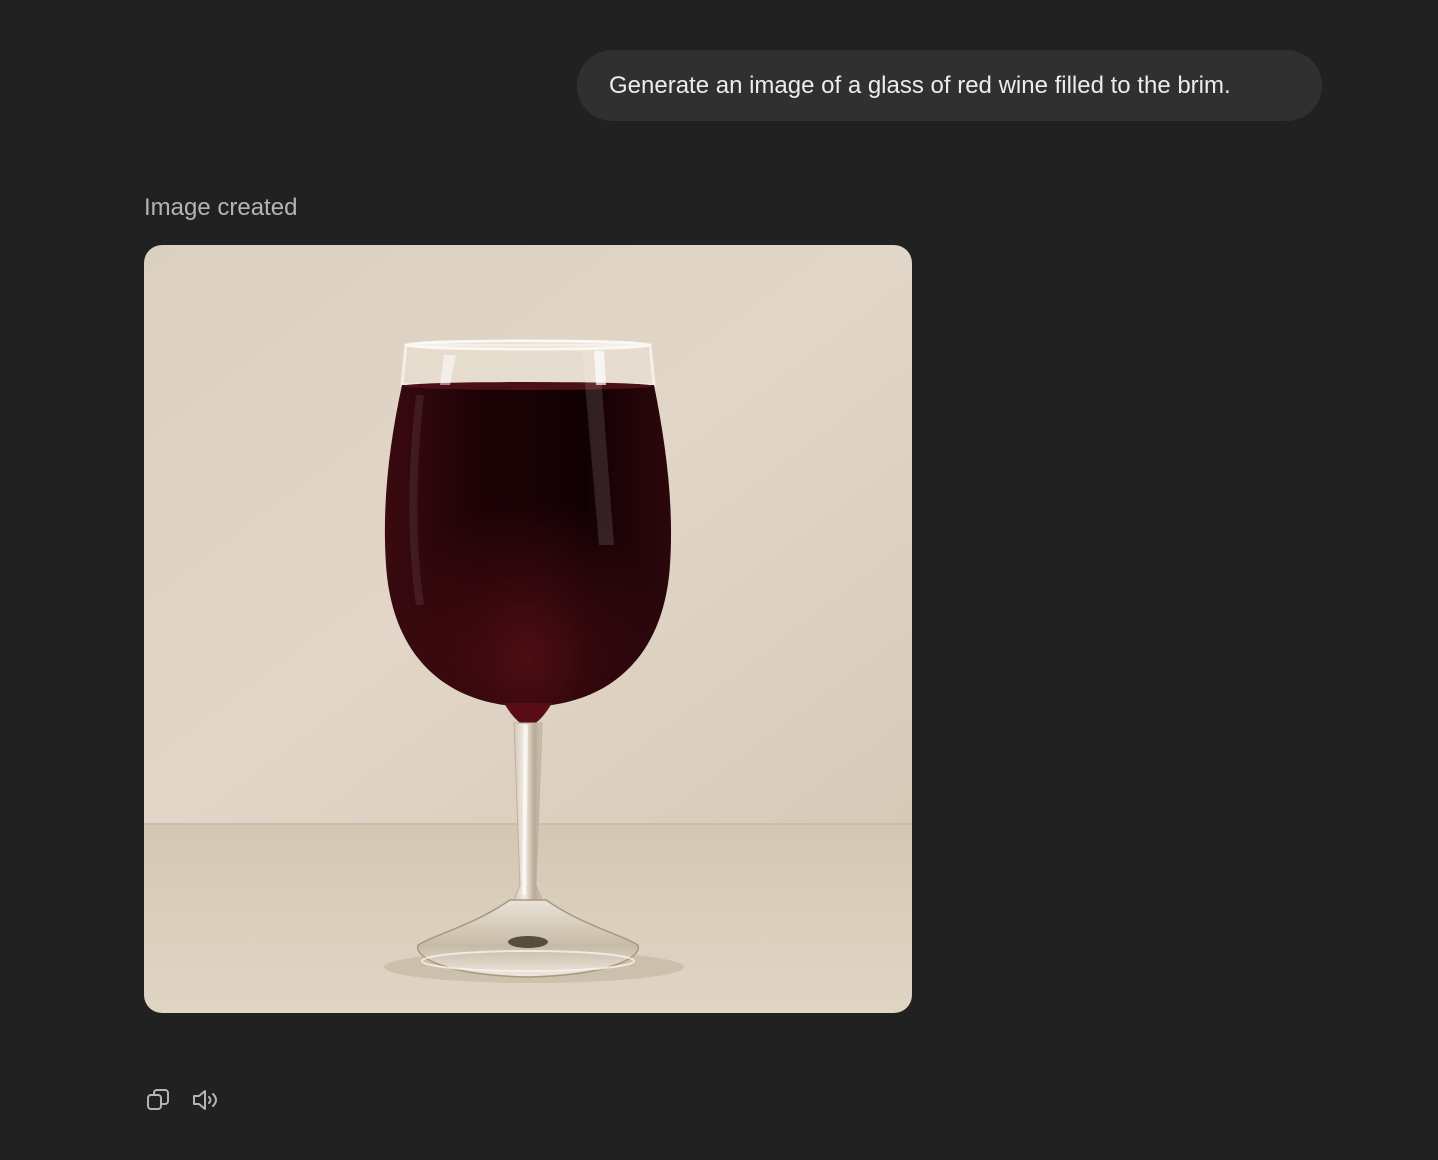 The width and height of the screenshot is (1438, 1160). Describe the element at coordinates (182, 1100) in the screenshot. I see `message-actions` at that location.